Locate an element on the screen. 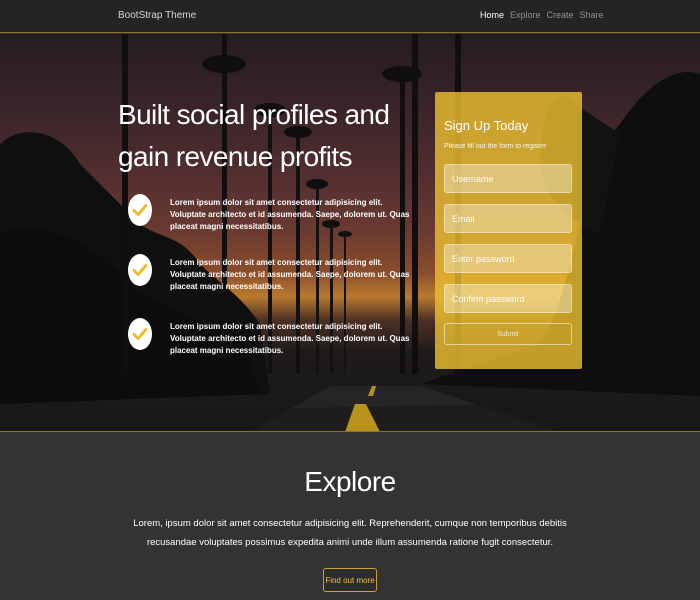 The image size is (700, 600). nav-link-share: Share is located at coordinates (592, 15).